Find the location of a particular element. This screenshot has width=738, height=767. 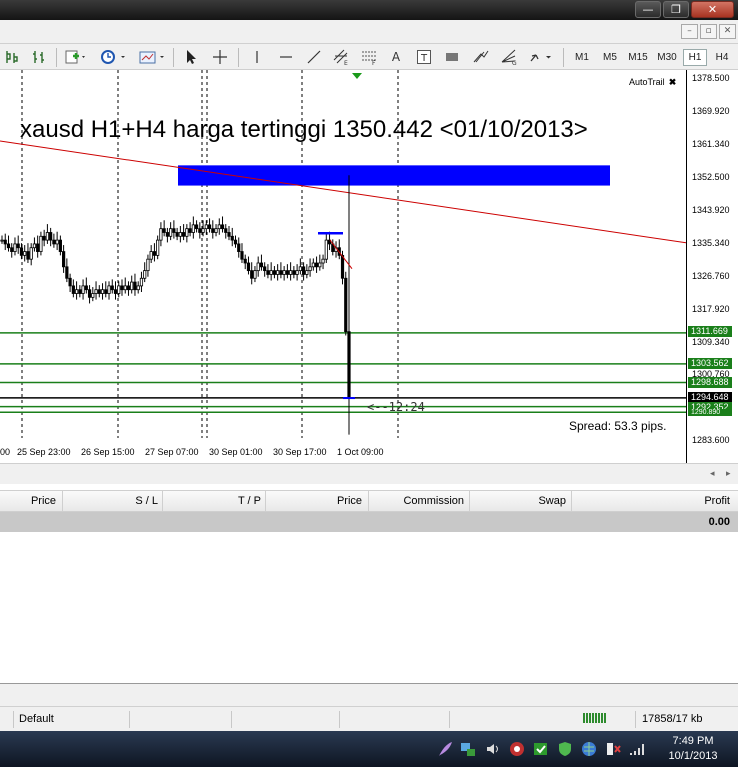

network-share-icon is located at coordinates (468, 749).